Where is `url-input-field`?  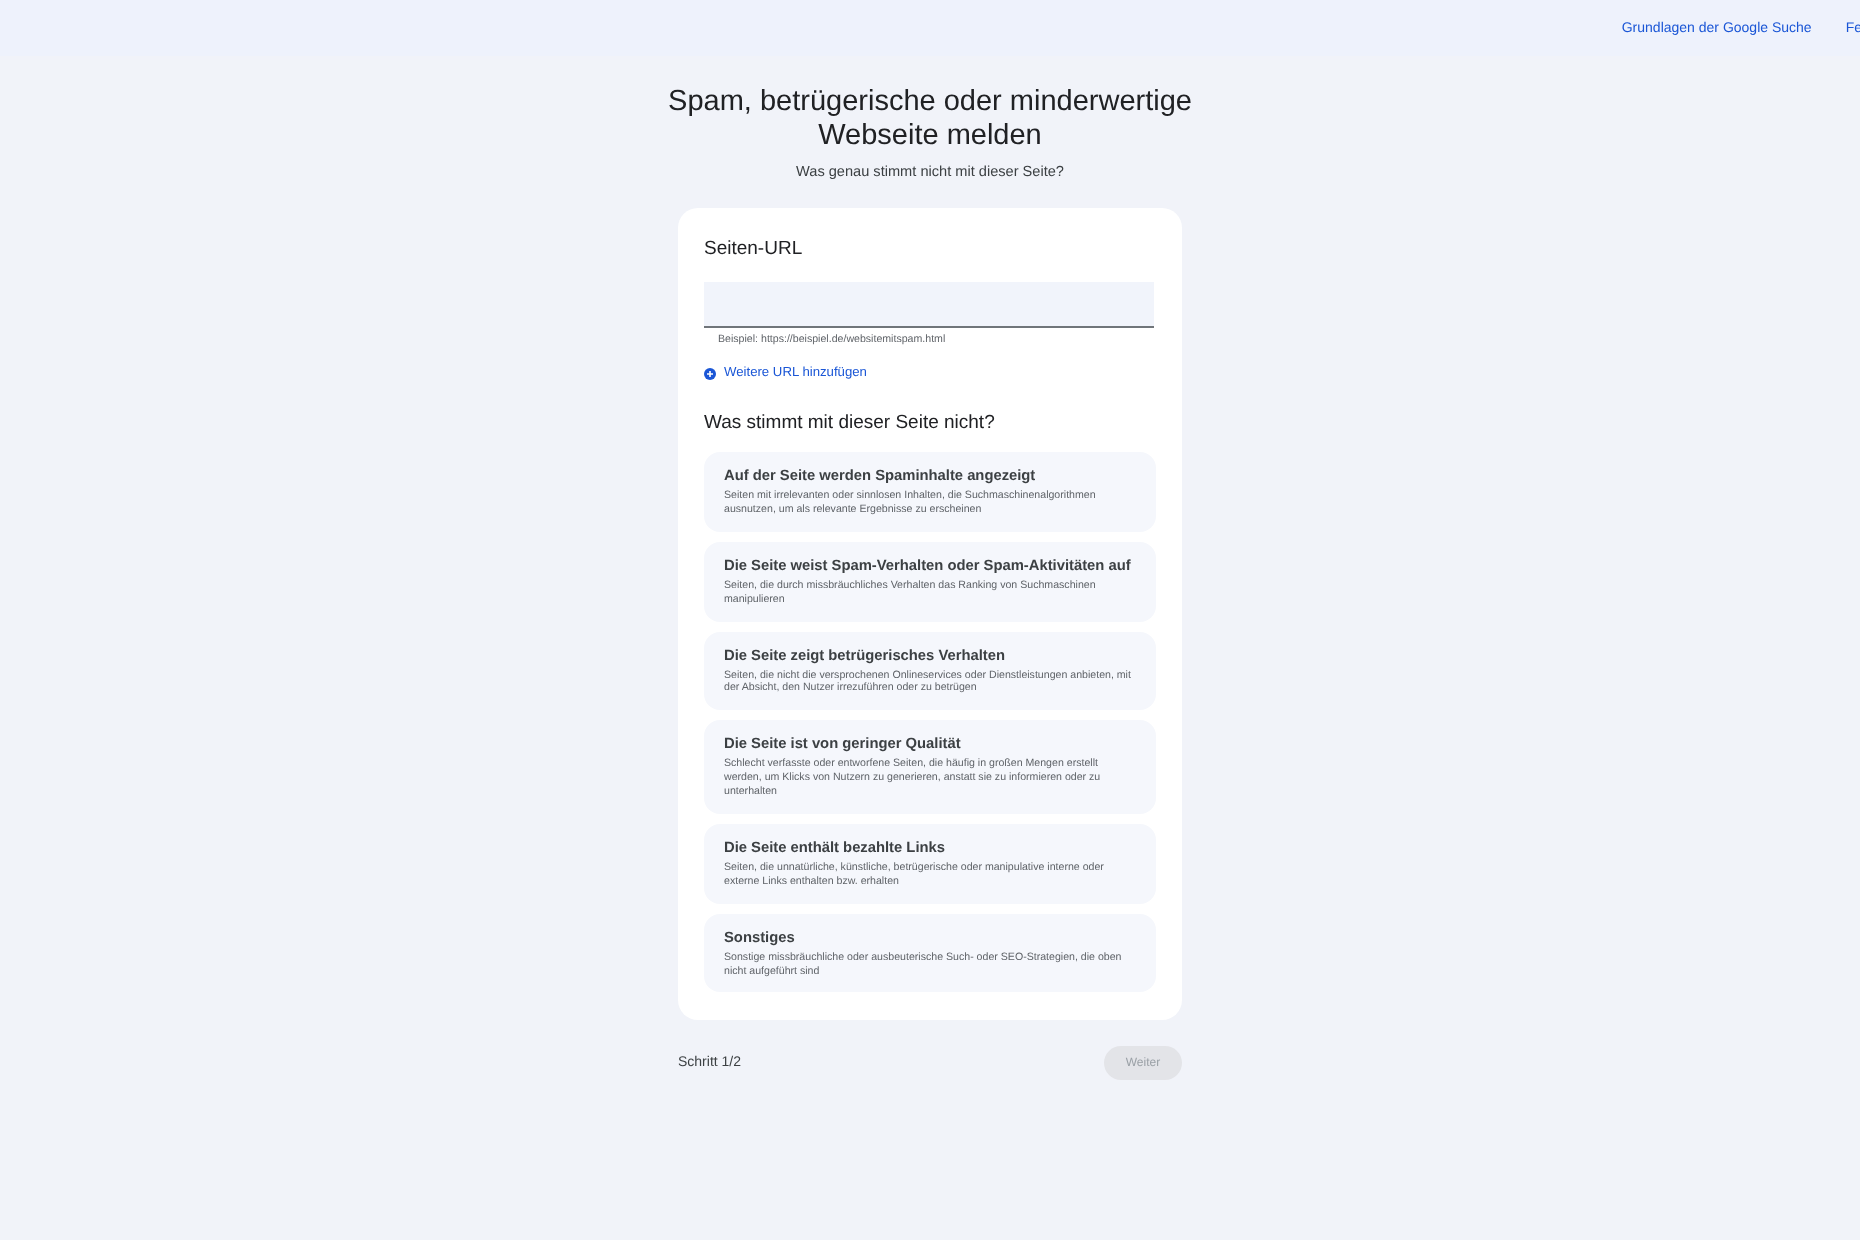 url-input-field is located at coordinates (929, 305).